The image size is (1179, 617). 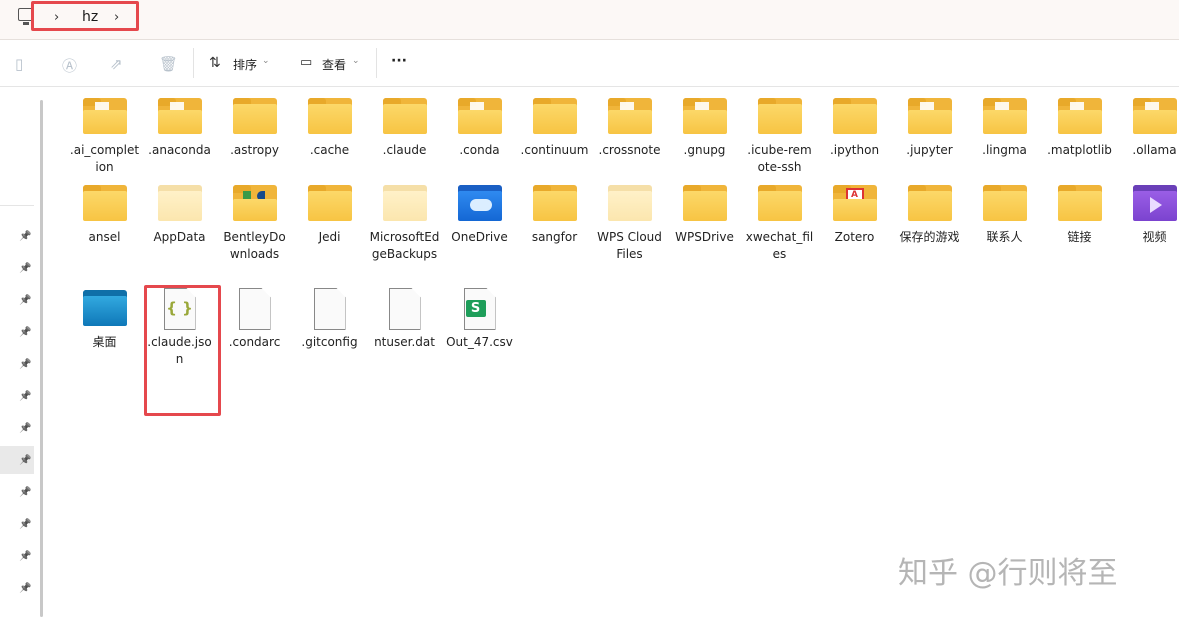 What do you see at coordinates (179, 214) in the screenshot?
I see `file-item: AppData` at bounding box center [179, 214].